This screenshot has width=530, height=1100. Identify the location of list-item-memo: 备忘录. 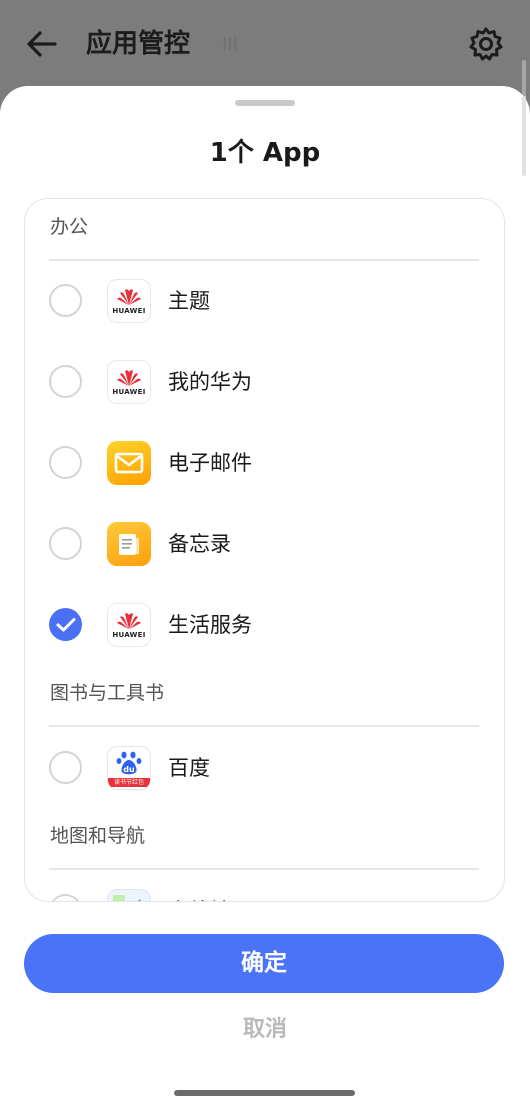
(264, 543).